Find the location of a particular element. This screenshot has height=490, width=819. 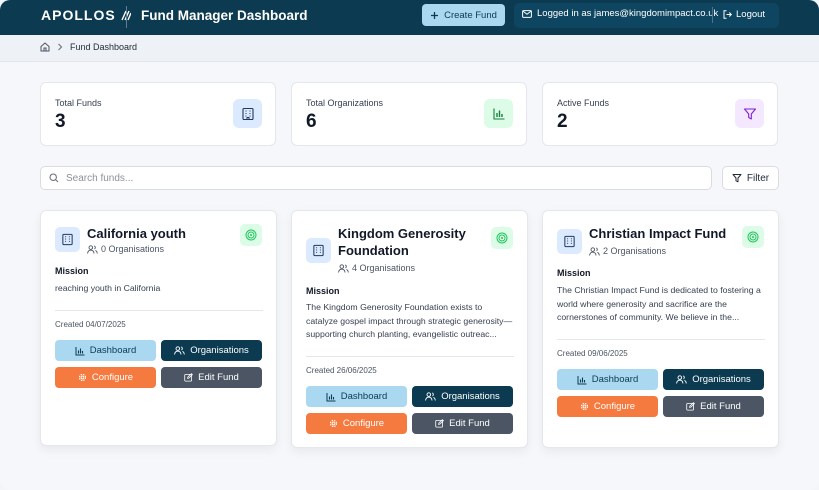

fund-name: California youth is located at coordinates (136, 233).